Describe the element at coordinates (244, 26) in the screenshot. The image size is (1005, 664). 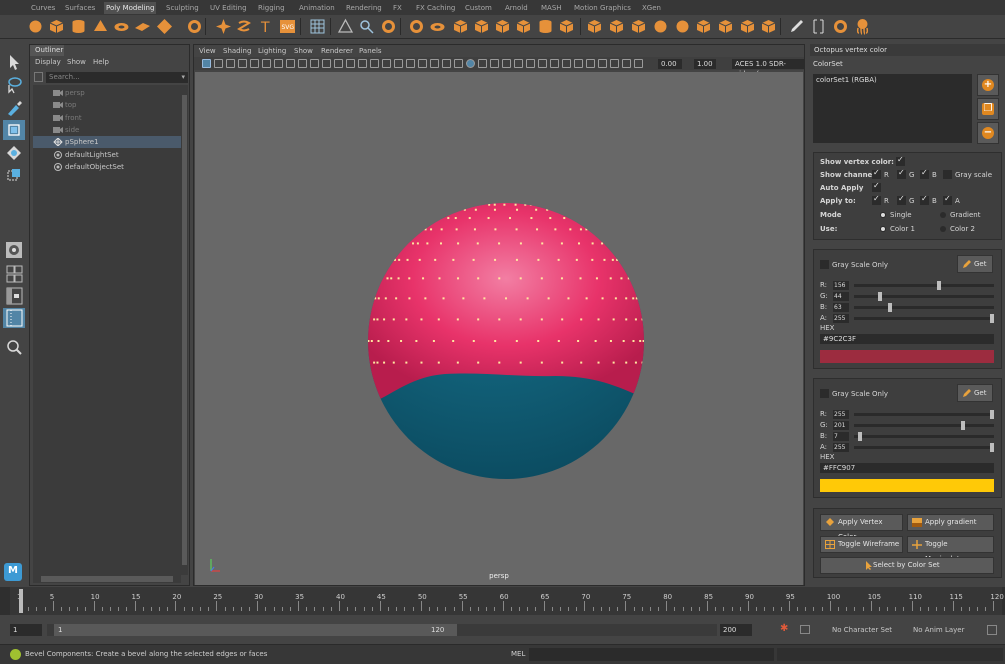
I see `swirl-tool-icon` at that location.